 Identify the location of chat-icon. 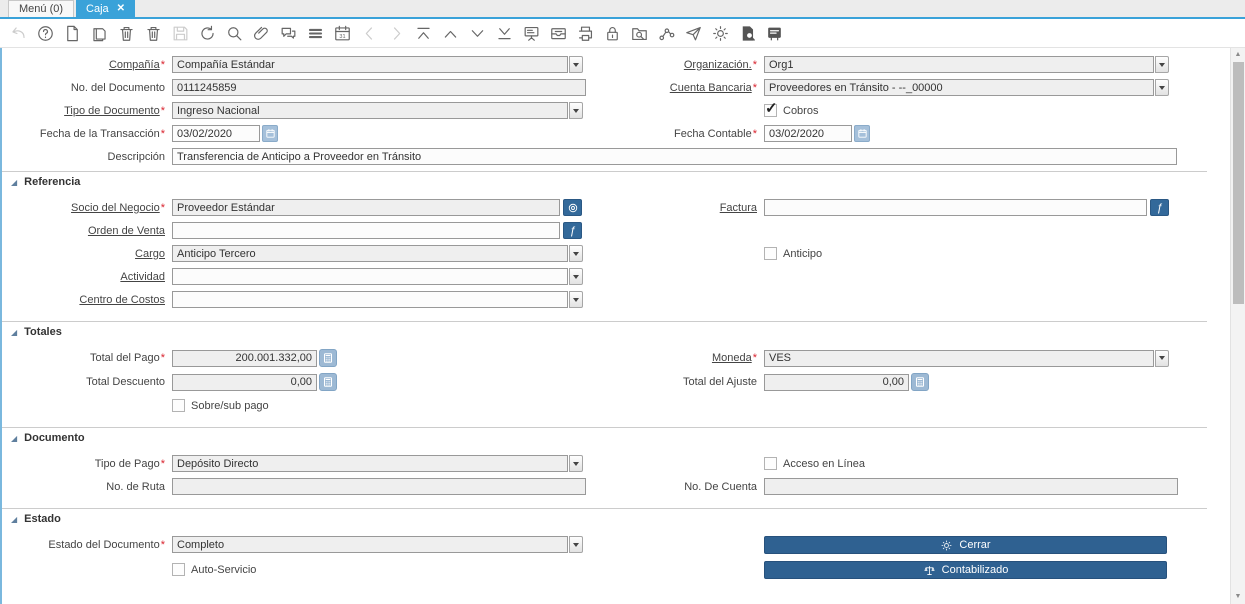
(288, 33).